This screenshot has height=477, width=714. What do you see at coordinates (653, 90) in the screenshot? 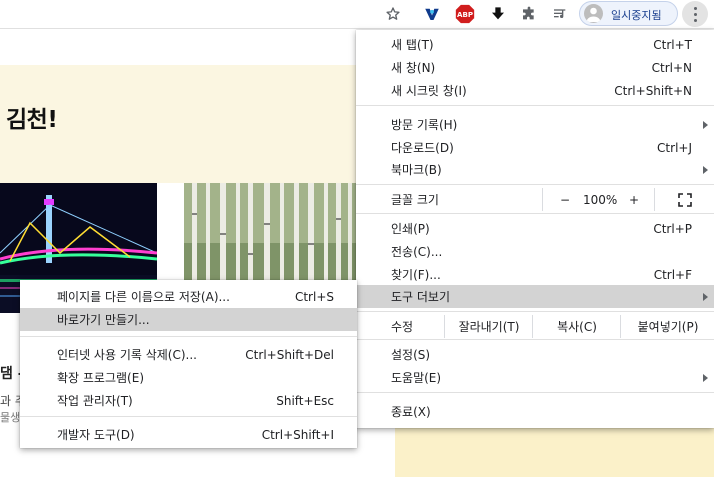
I see `menu-item-shortcut: Ctrl+Shift+N` at bounding box center [653, 90].